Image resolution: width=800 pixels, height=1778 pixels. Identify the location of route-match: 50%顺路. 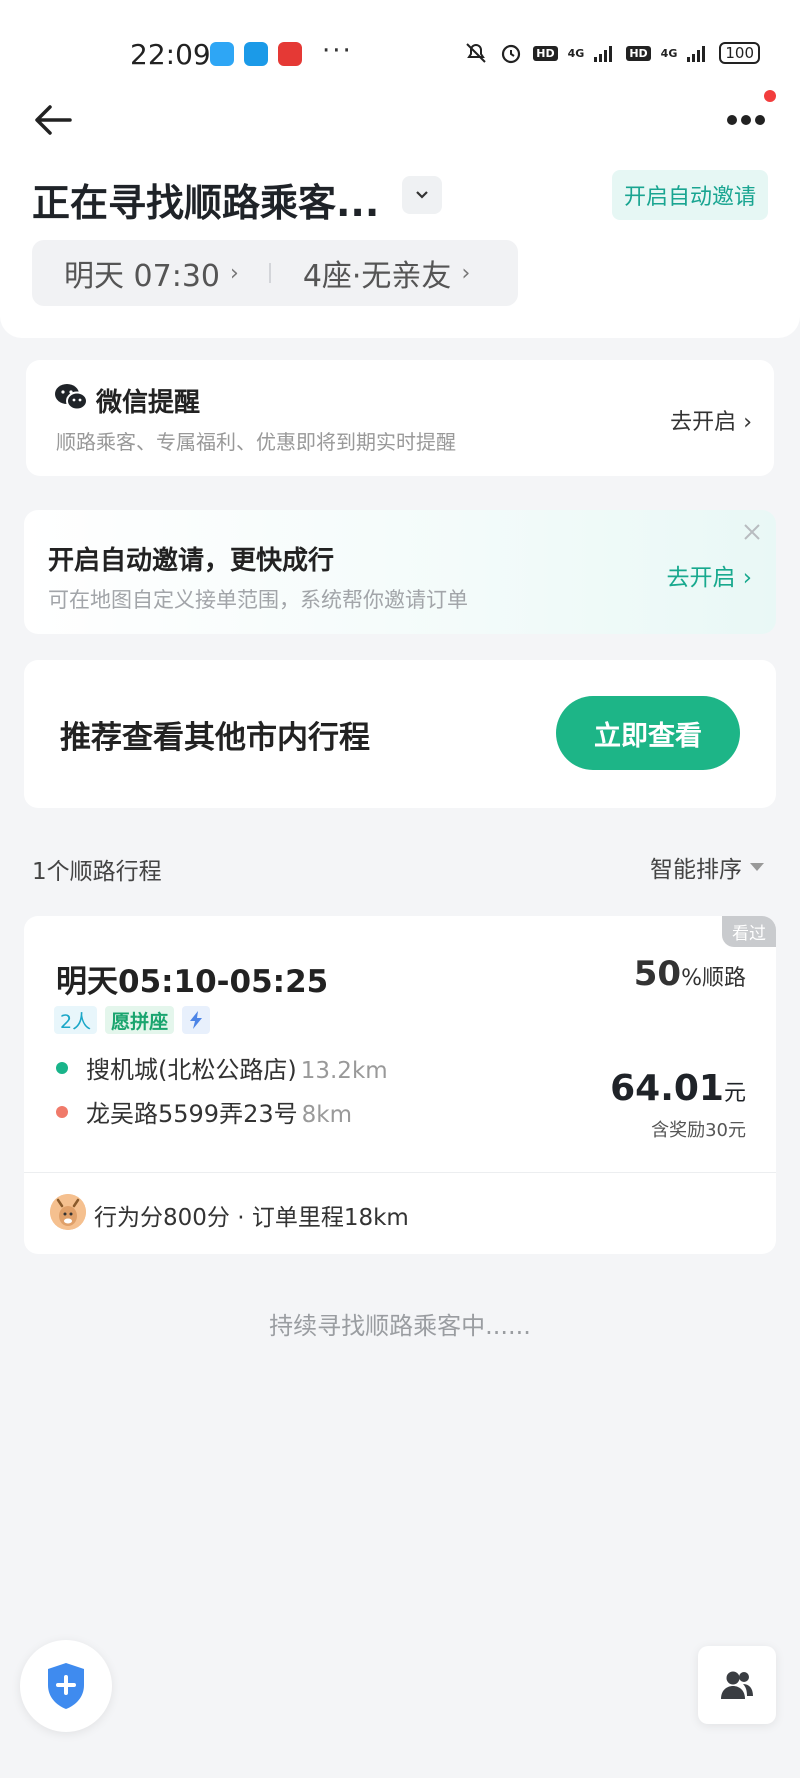
(690, 974).